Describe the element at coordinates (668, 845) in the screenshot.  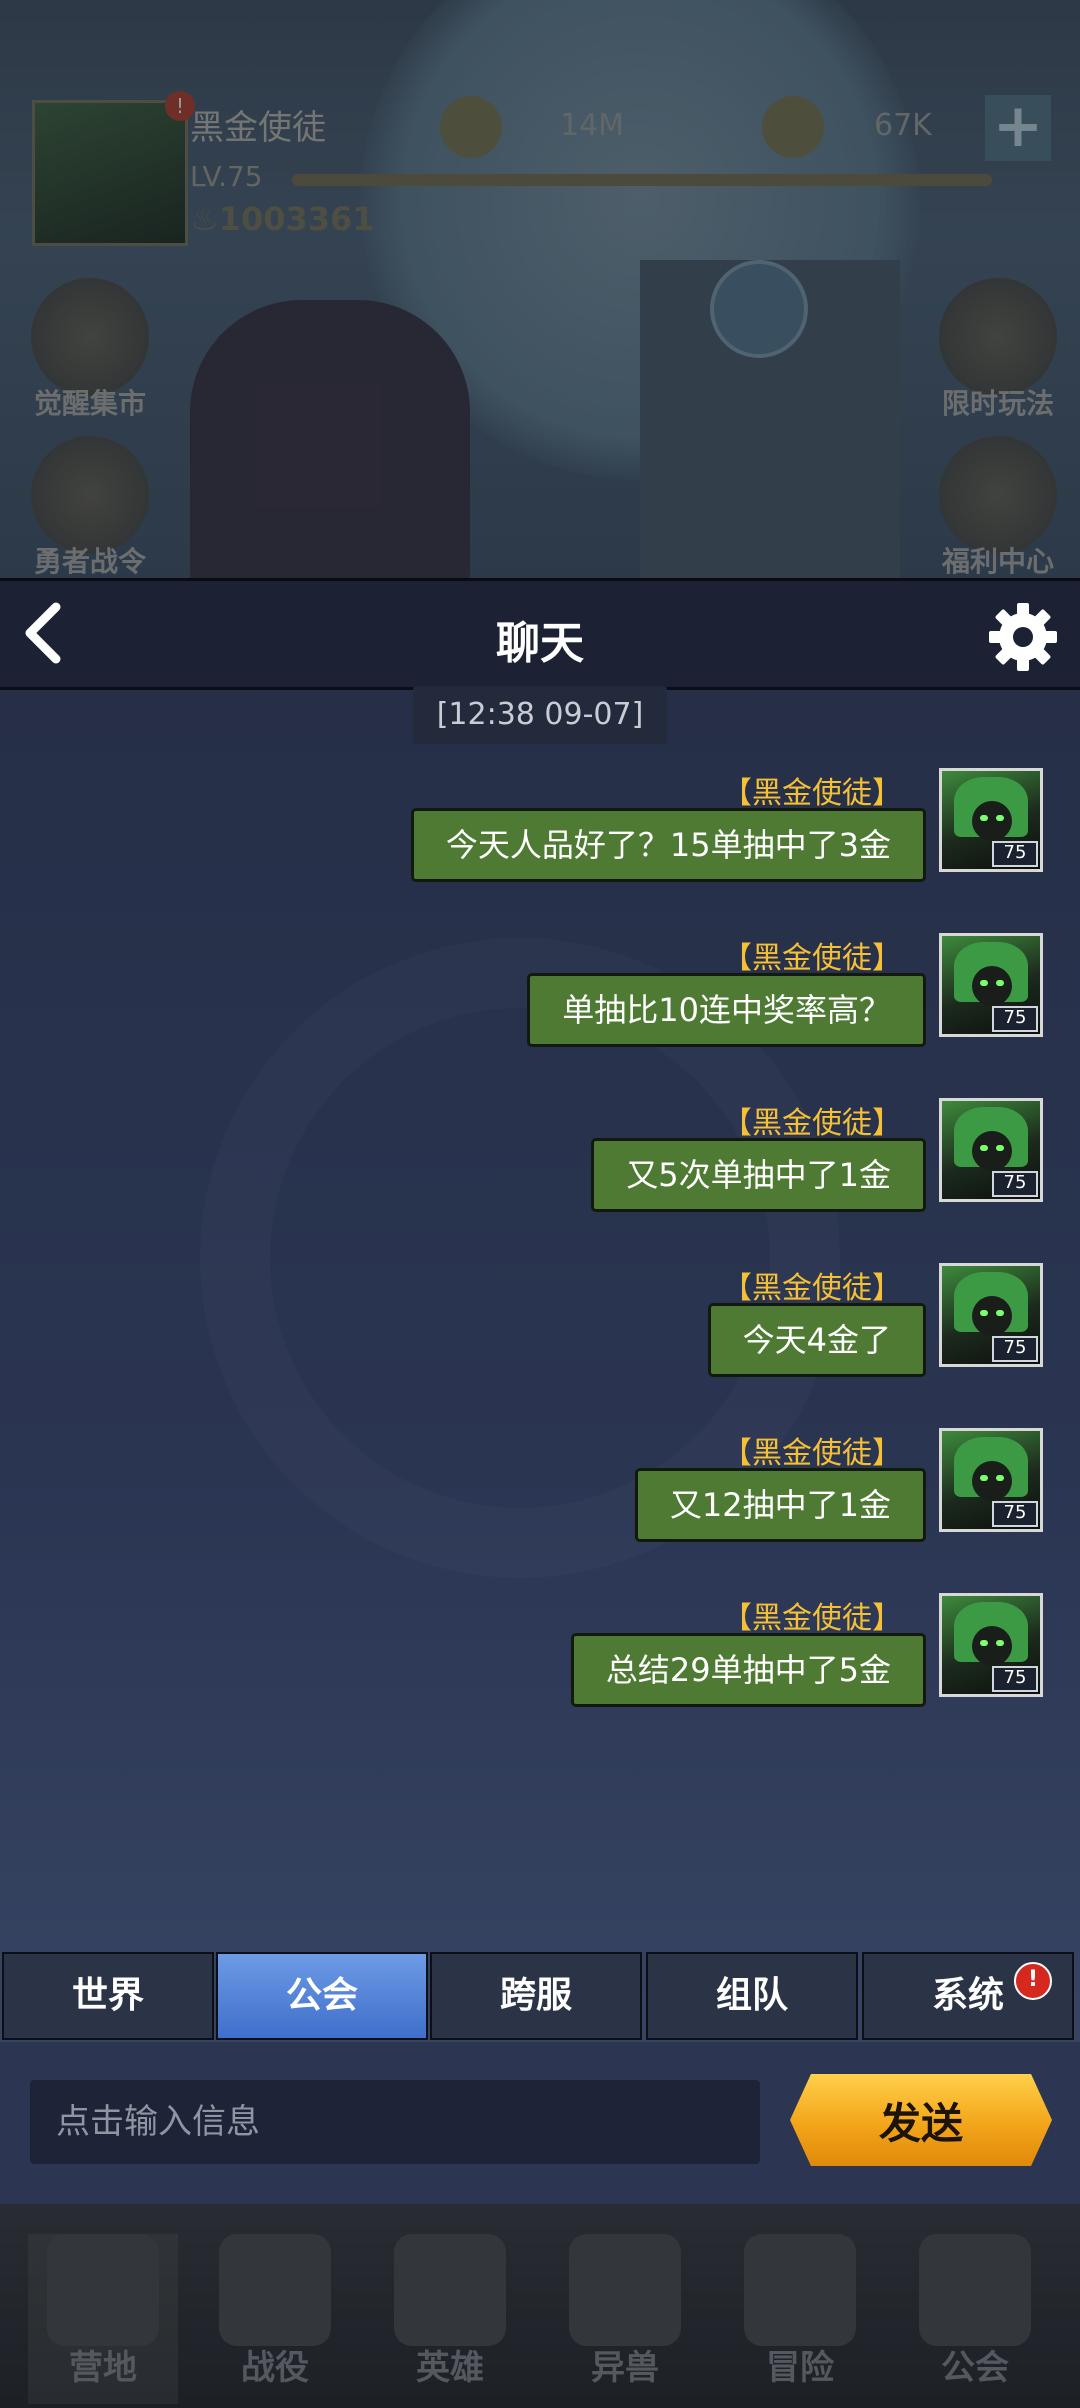
I see `message-bubble: 今天人品好了？15单抽中了3金` at that location.